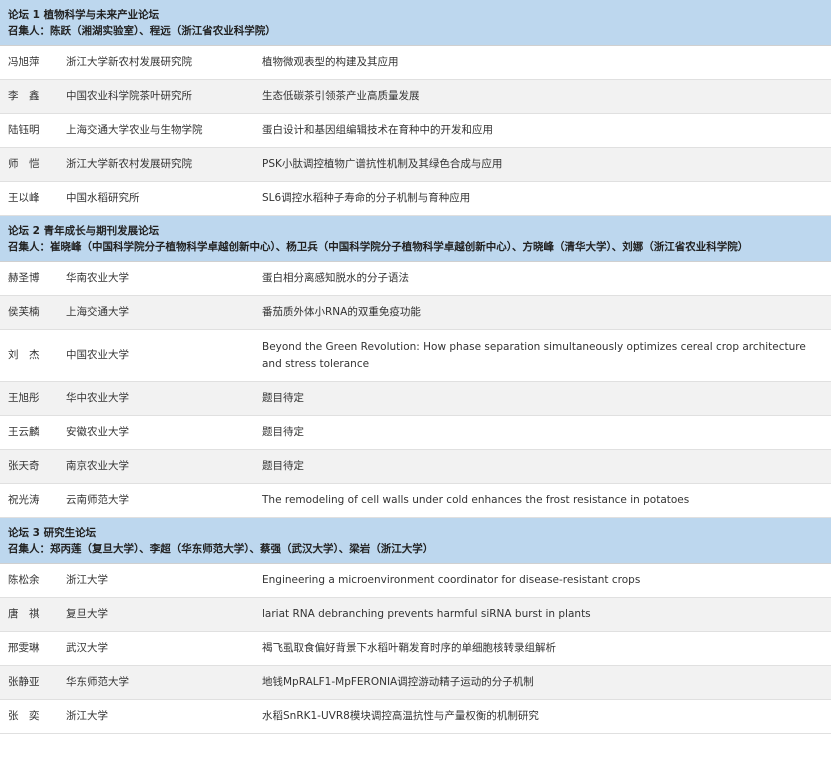 The image size is (831, 777). Describe the element at coordinates (24, 198) in the screenshot. I see `speaker-name: 王以峰` at that location.